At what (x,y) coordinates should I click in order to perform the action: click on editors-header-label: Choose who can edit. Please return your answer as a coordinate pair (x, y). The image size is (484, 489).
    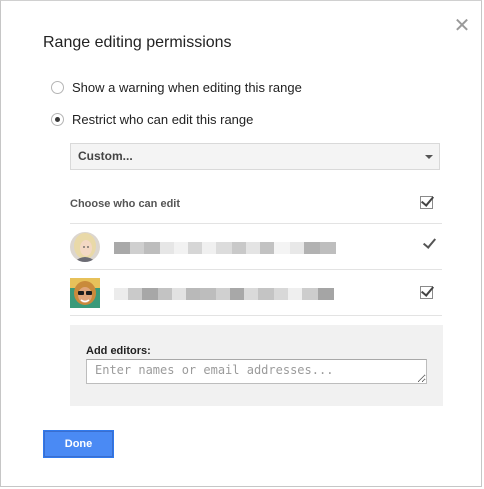
    Looking at the image, I should click on (125, 204).